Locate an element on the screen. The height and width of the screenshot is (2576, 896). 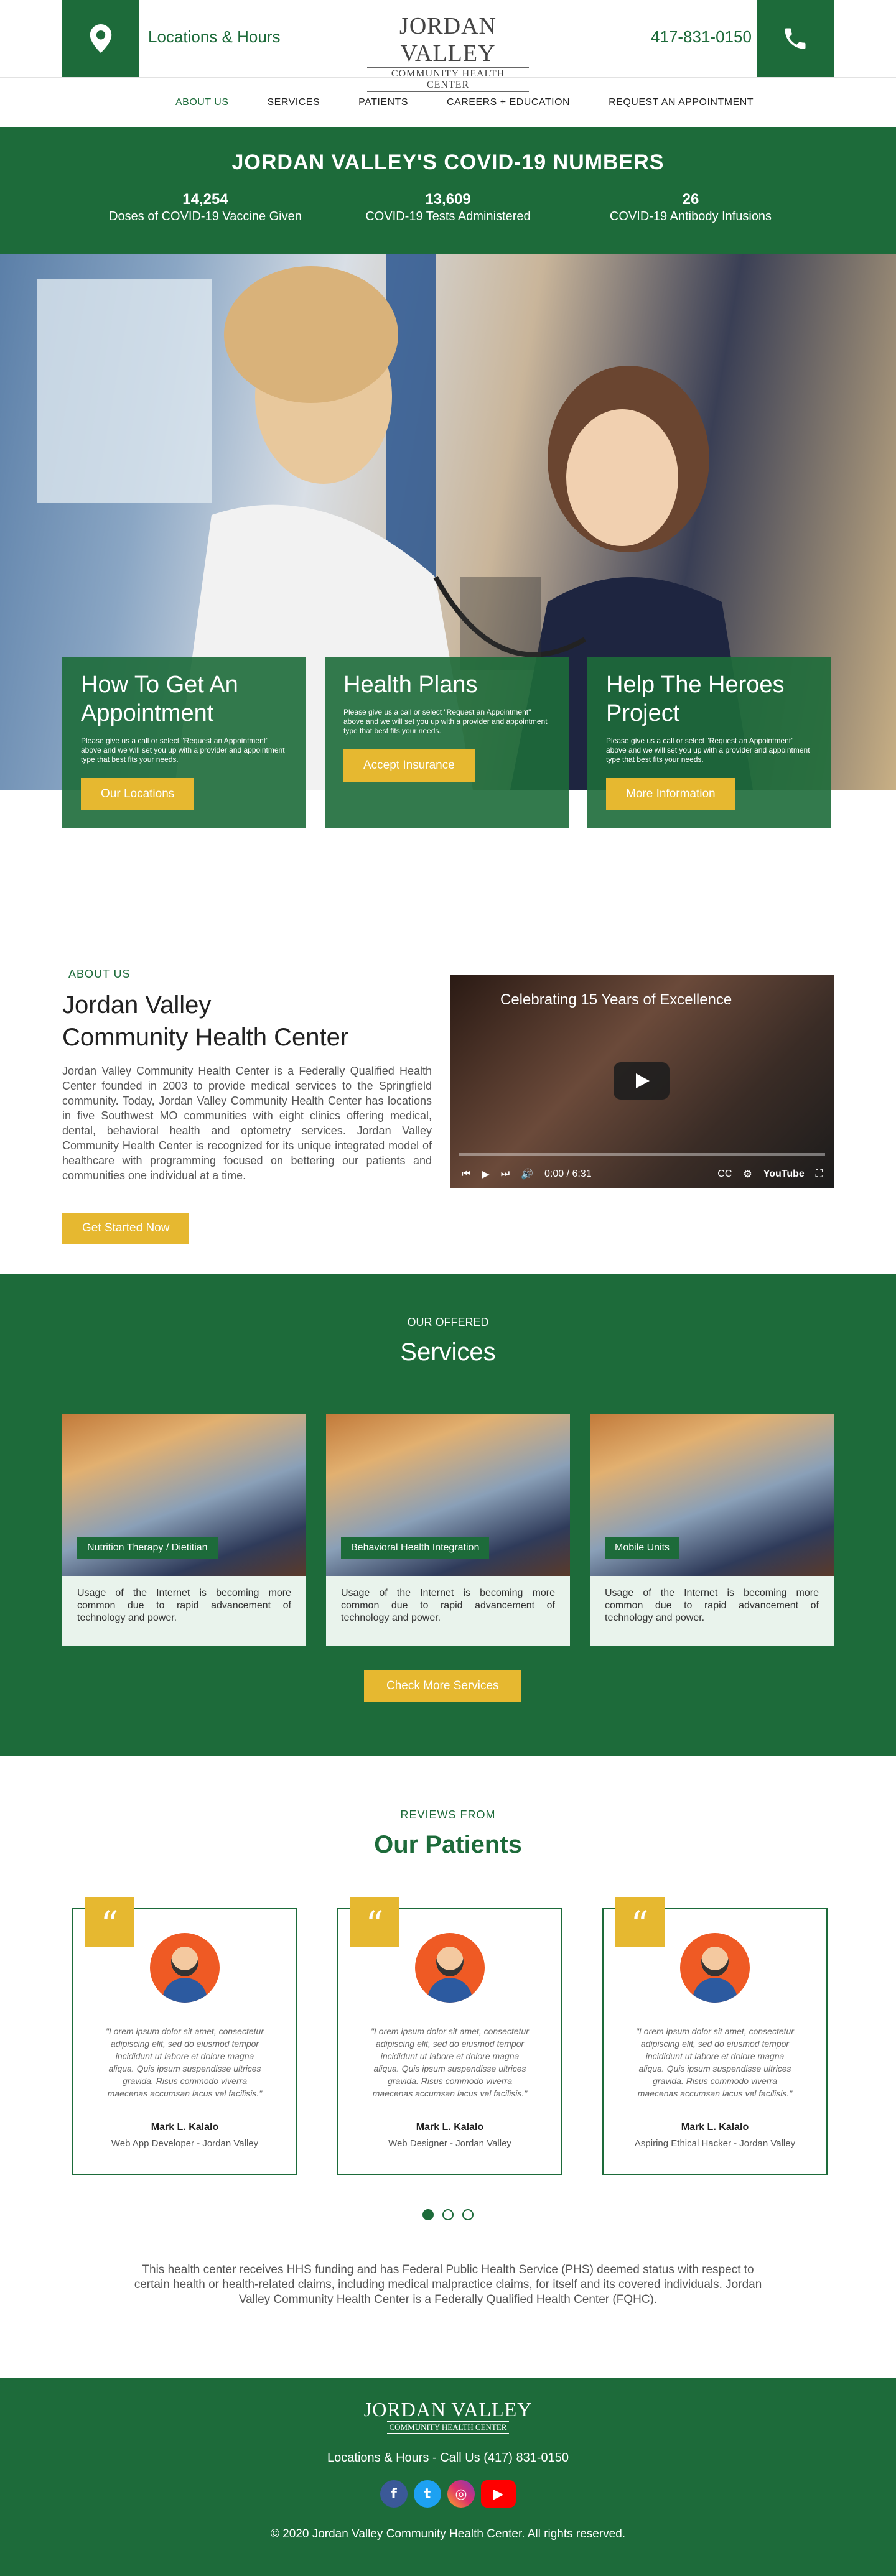
locations-hours-link: Locations & Hours is located at coordinates (214, 37).